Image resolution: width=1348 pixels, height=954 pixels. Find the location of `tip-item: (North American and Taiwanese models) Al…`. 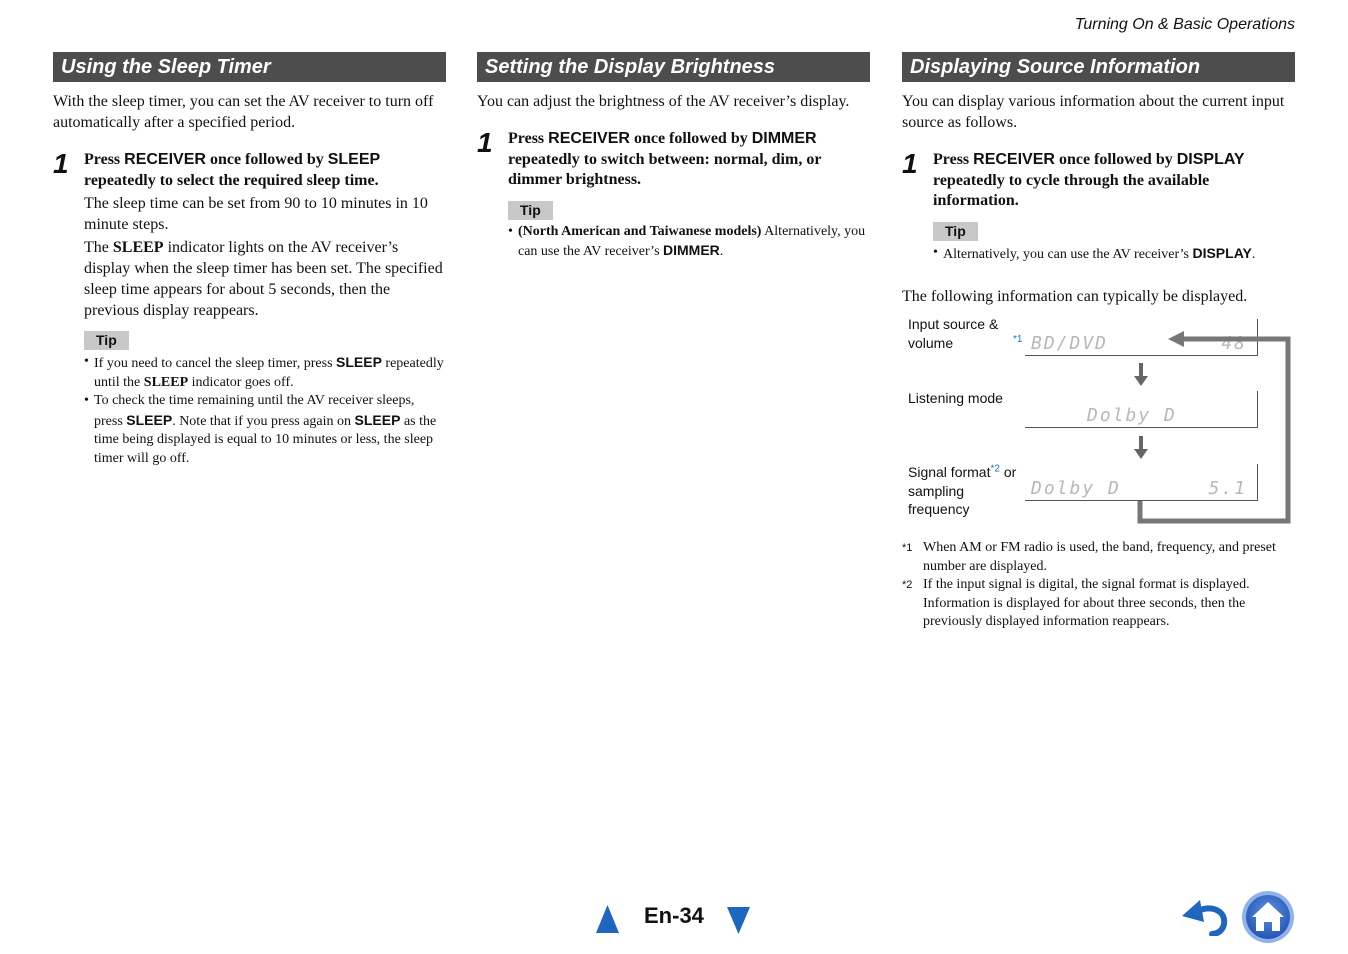

tip-item: (North American and Taiwanese models) Al… is located at coordinates (689, 242).